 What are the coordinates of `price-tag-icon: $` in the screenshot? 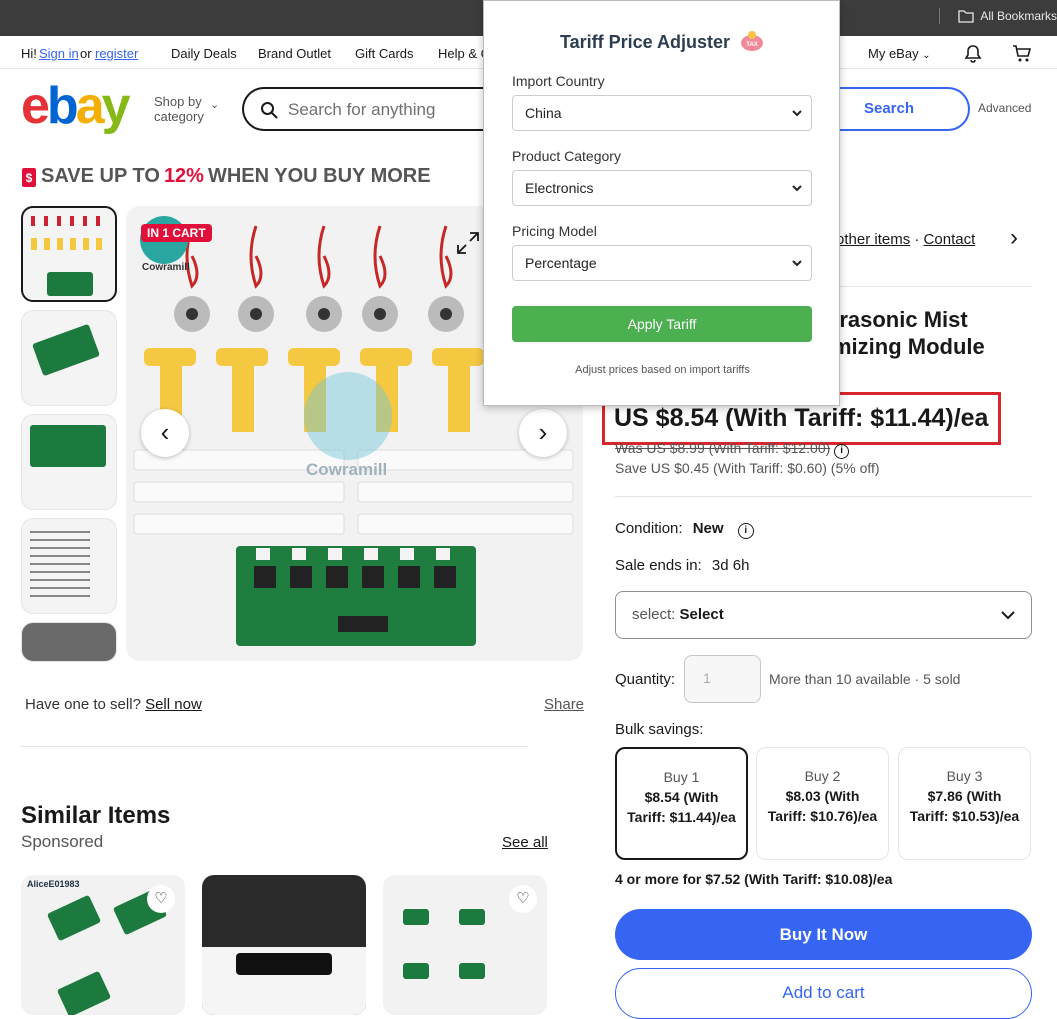 It's located at (29, 177).